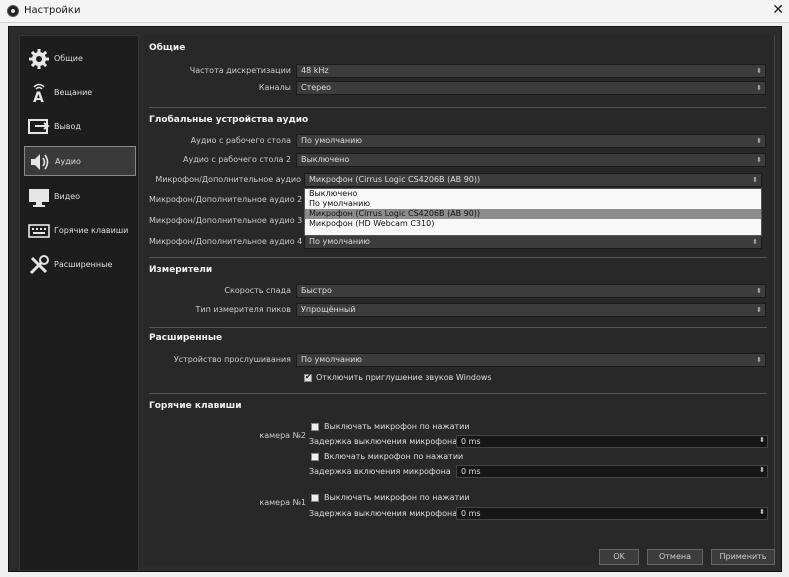 This screenshot has height=577, width=789. What do you see at coordinates (282, 502) in the screenshot?
I see `camera-1-label: камера №1` at bounding box center [282, 502].